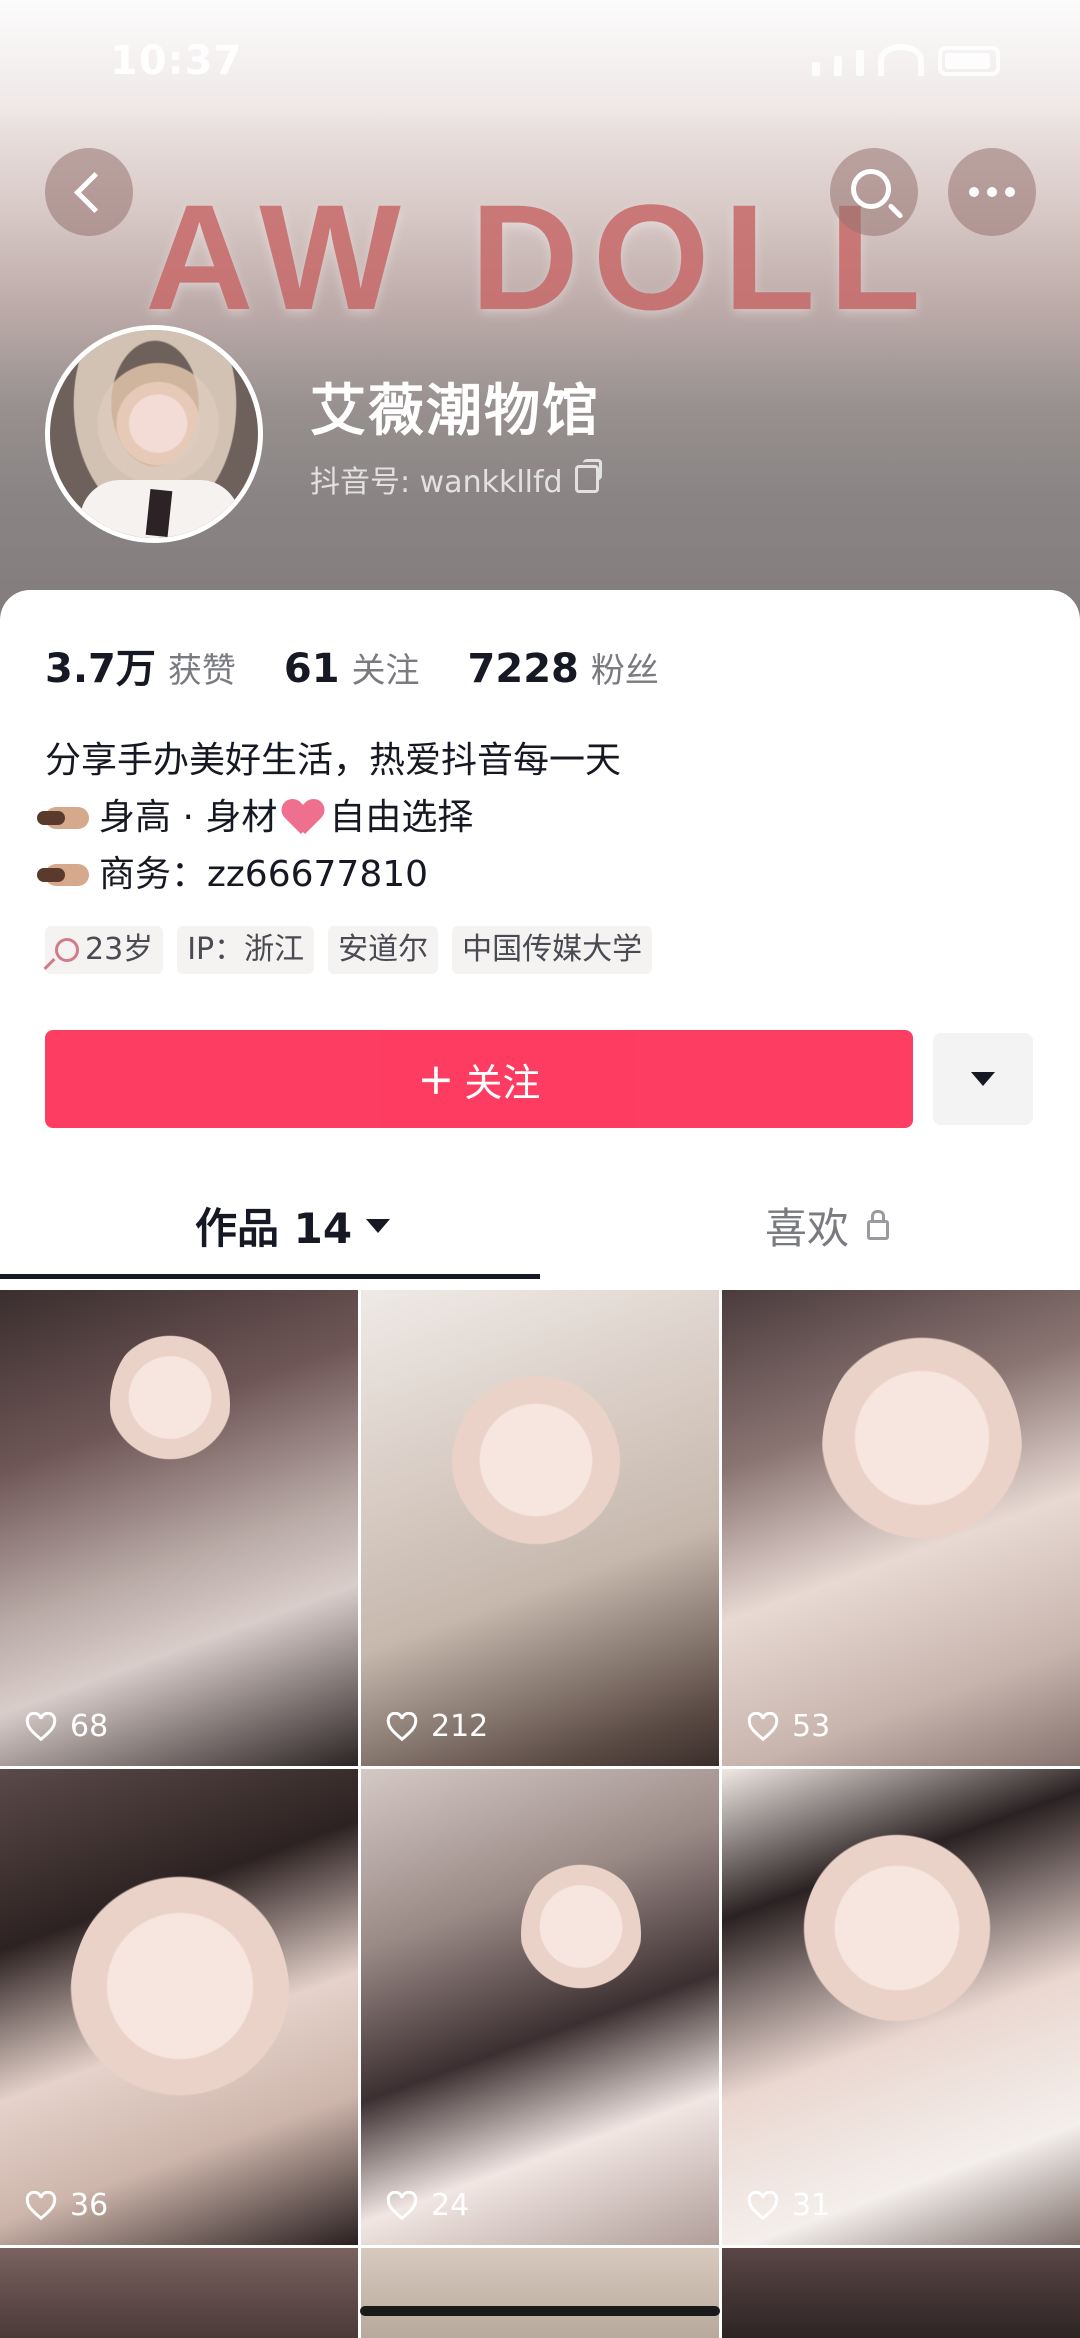 This screenshot has width=1080, height=2338. I want to click on follow-label: 关注, so click(502, 1082).